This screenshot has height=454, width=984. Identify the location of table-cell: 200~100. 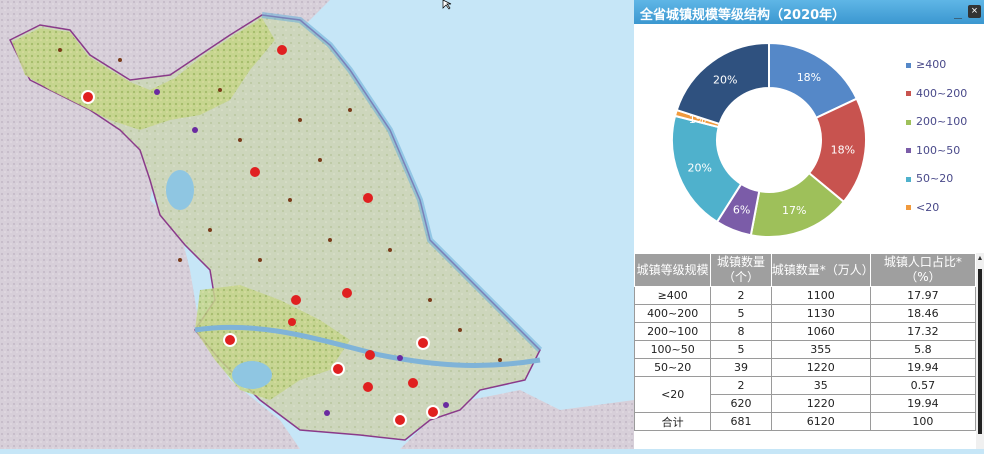
(672, 331).